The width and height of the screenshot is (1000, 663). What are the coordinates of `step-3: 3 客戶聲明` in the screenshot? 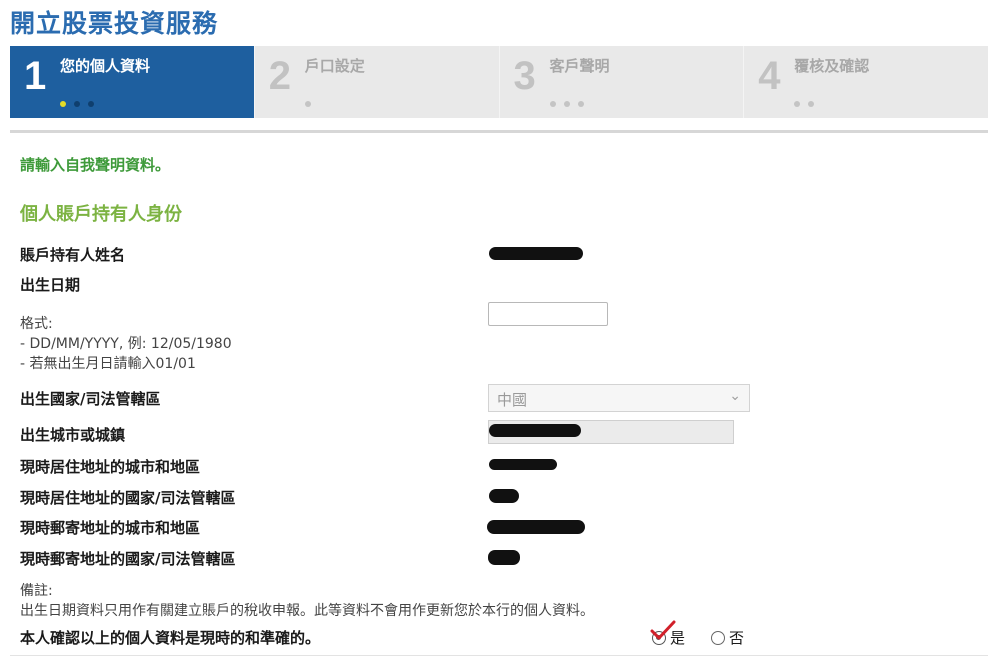 It's located at (621, 82).